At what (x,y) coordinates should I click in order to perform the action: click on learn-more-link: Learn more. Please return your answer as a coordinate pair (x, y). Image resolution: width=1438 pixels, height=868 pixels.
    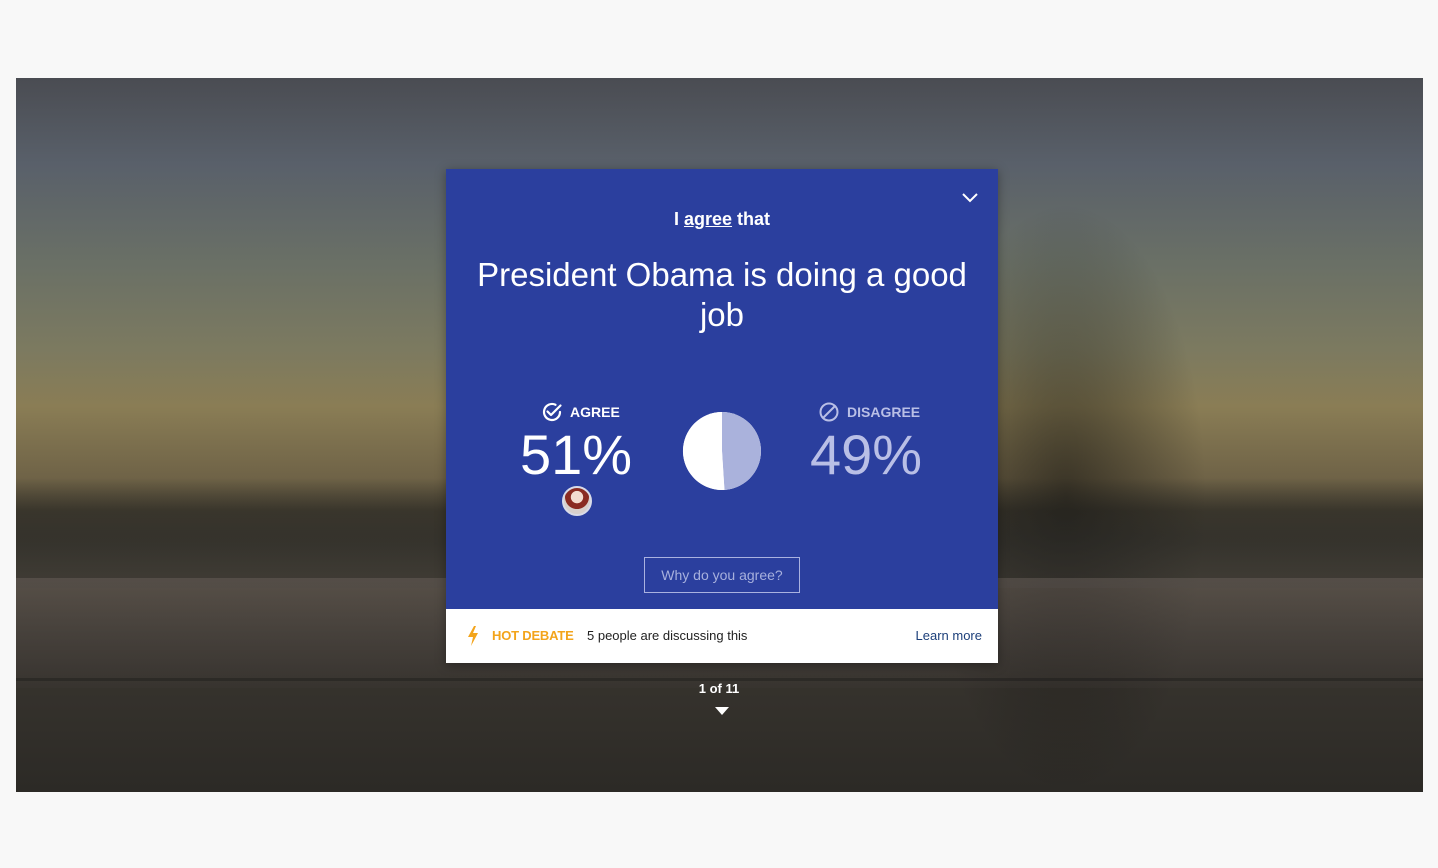
    Looking at the image, I should click on (949, 635).